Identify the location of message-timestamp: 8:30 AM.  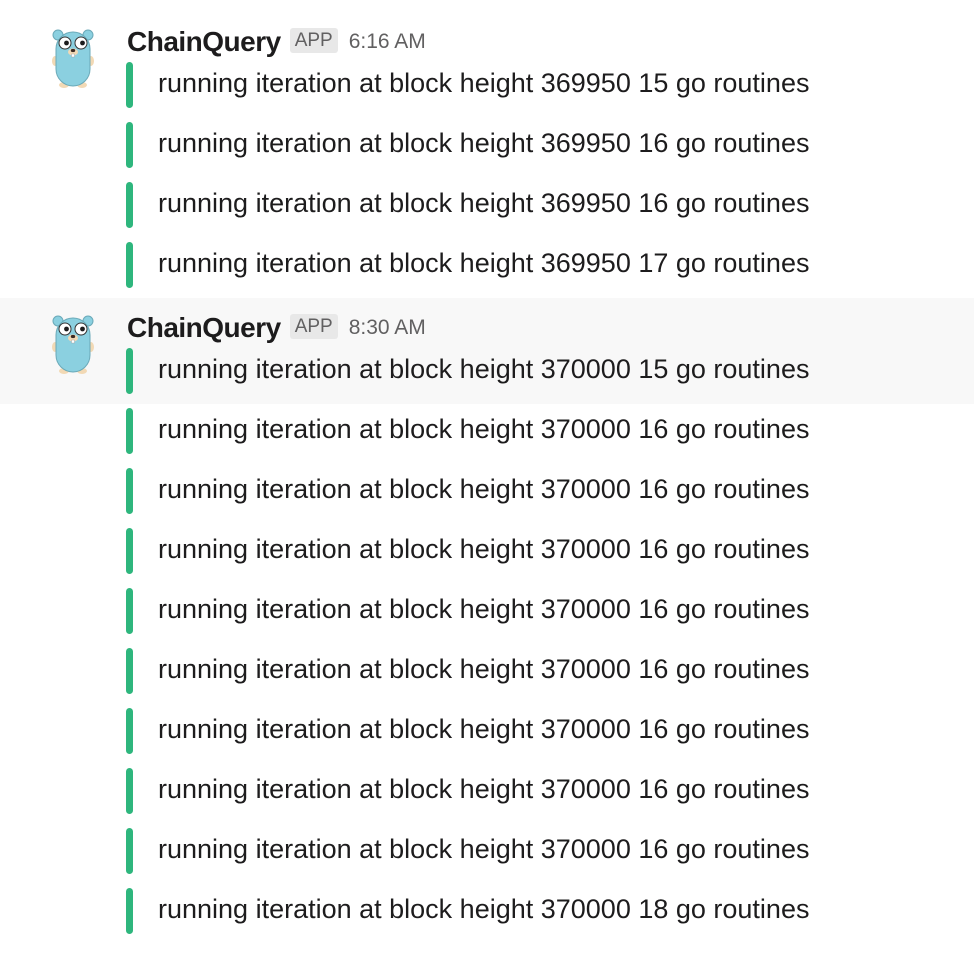
(387, 328).